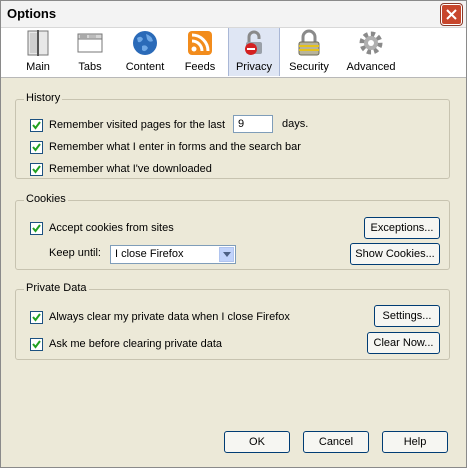 This screenshot has width=467, height=468. I want to click on tab-privacy: Privacy, so click(254, 52).